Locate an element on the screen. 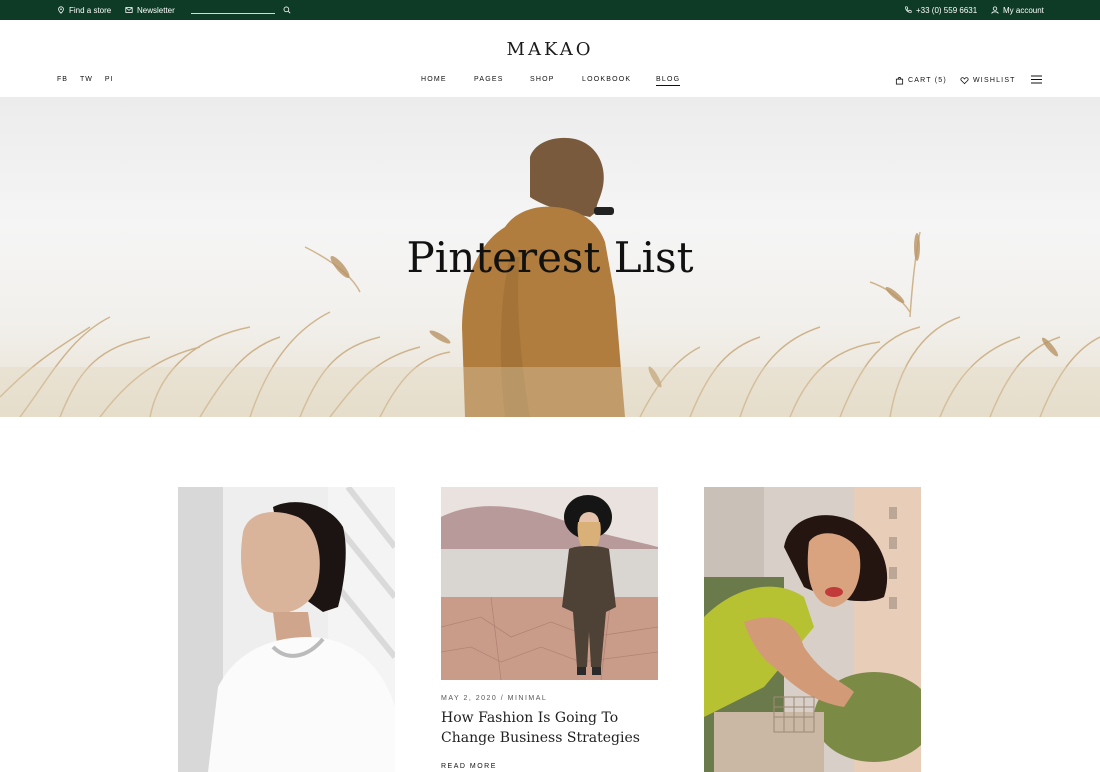 The height and width of the screenshot is (772, 1100). nav-item-pages: PAGES is located at coordinates (489, 79).